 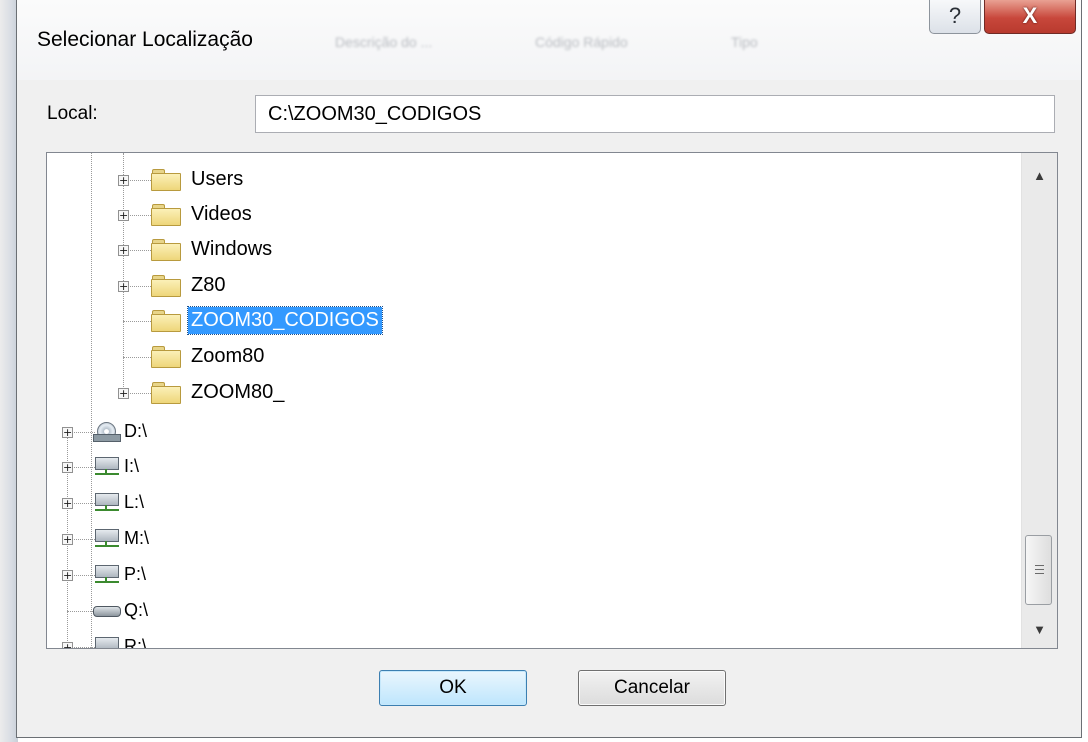 I want to click on tree-item-zoom80-underscore: ZOOM80_, so click(x=237, y=392).